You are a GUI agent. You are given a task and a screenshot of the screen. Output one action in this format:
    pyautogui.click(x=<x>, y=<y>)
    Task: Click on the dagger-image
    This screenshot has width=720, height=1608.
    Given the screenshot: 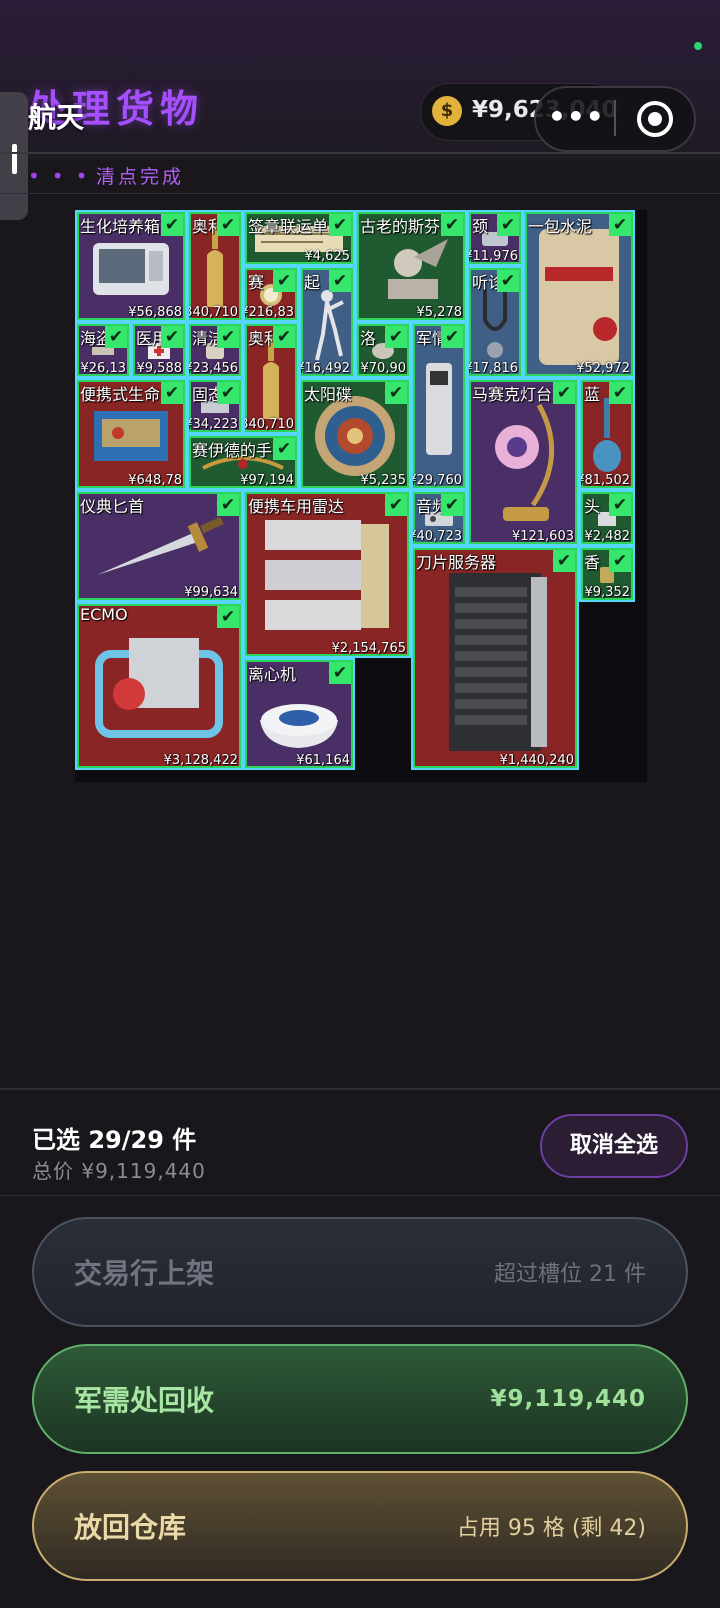 What is the action you would take?
    pyautogui.click(x=160, y=546)
    